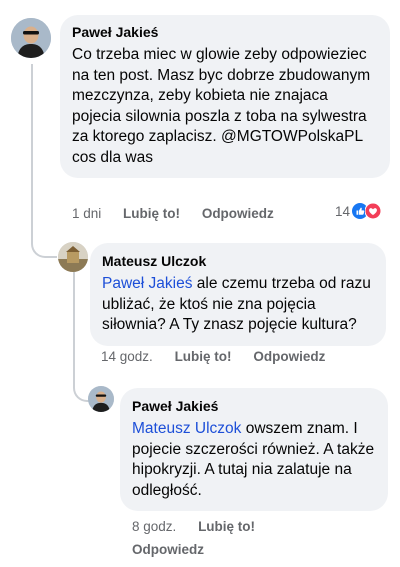  What do you see at coordinates (127, 356) in the screenshot?
I see `comment-time: 14 godz.` at bounding box center [127, 356].